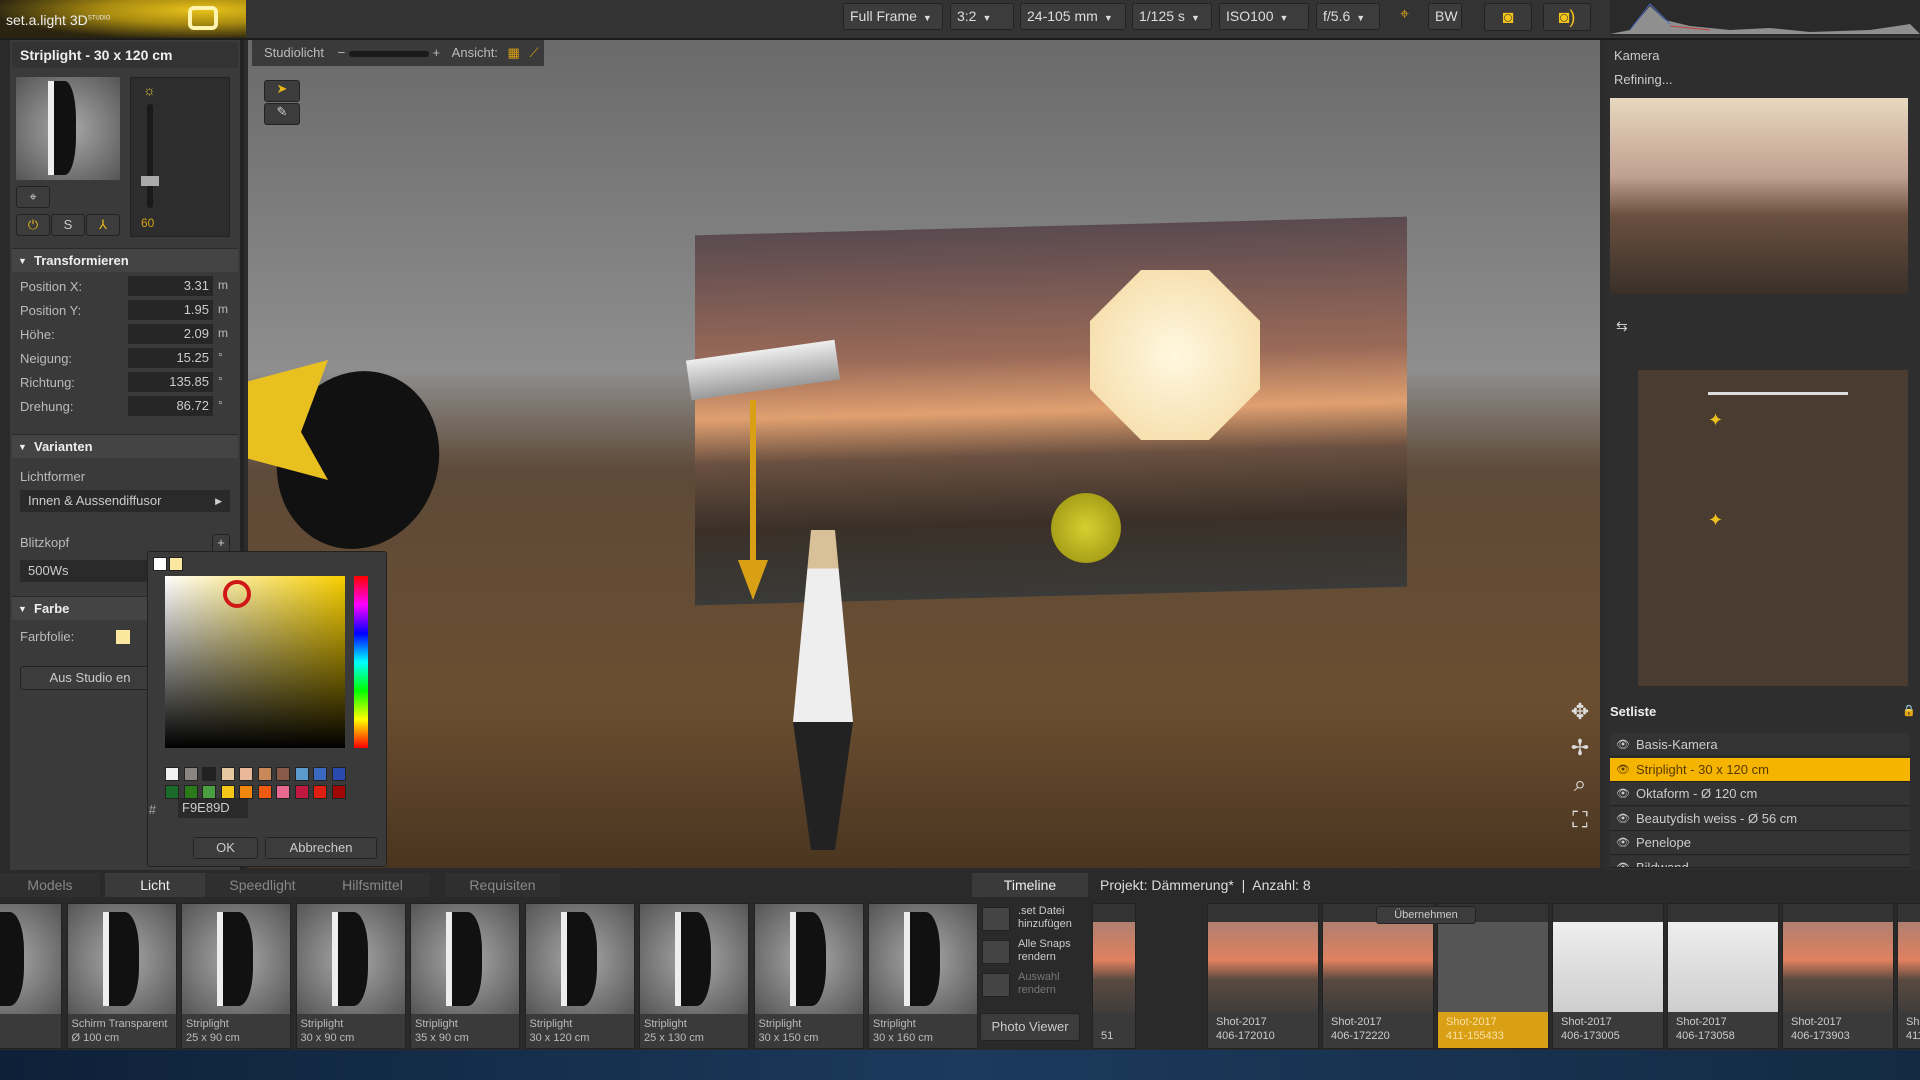  Describe the element at coordinates (350, 976) in the screenshot. I see `library-item: Striplight 30 x 90 cm` at that location.